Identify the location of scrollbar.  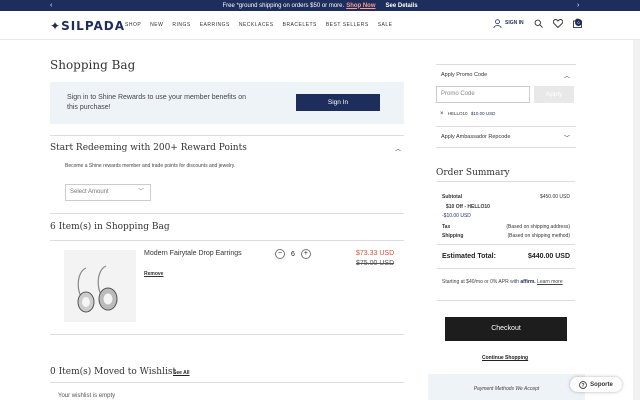
(636, 220).